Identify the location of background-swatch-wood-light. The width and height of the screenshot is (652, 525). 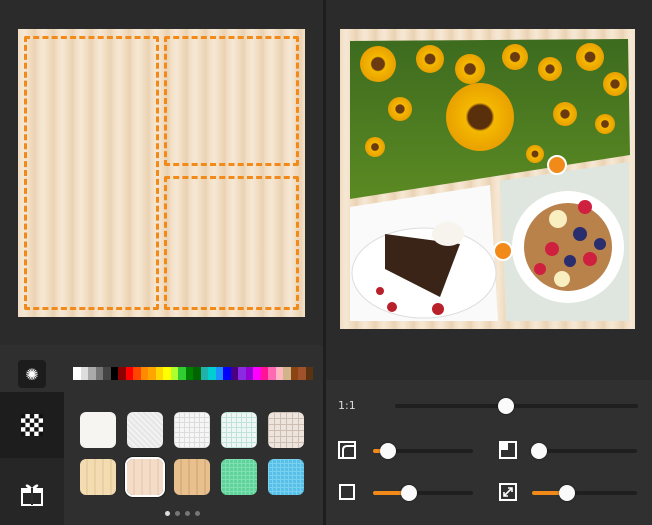
(98, 477).